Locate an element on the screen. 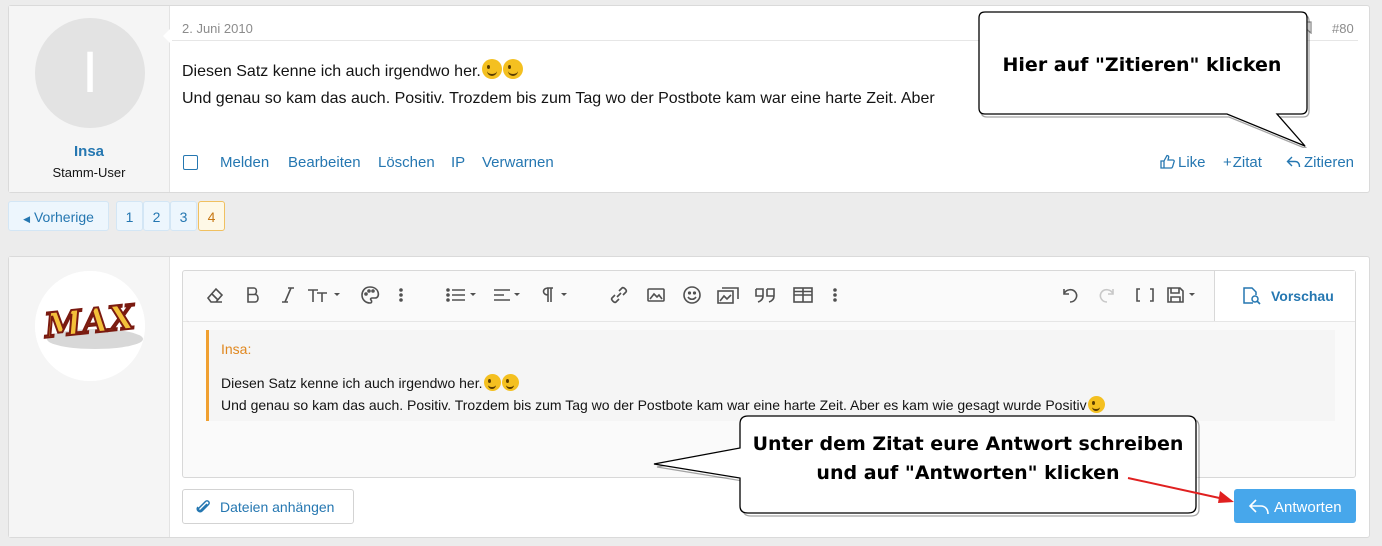 The height and width of the screenshot is (546, 1382). editor-toolbar is located at coordinates (698, 296).